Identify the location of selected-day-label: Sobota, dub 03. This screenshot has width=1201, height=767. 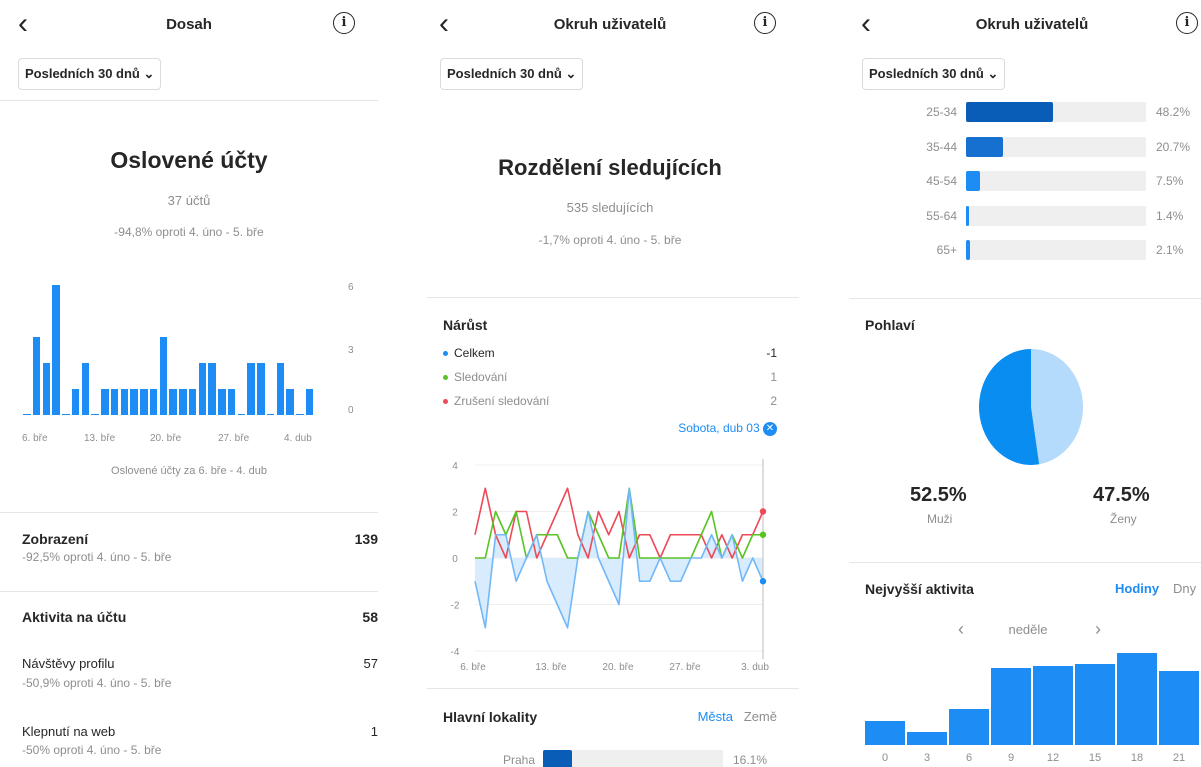
(719, 428).